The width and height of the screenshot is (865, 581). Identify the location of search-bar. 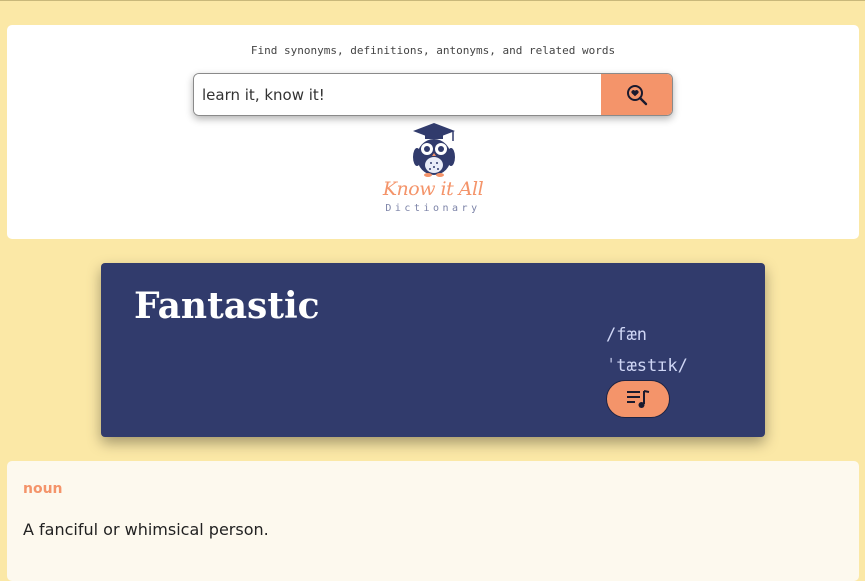
(433, 94).